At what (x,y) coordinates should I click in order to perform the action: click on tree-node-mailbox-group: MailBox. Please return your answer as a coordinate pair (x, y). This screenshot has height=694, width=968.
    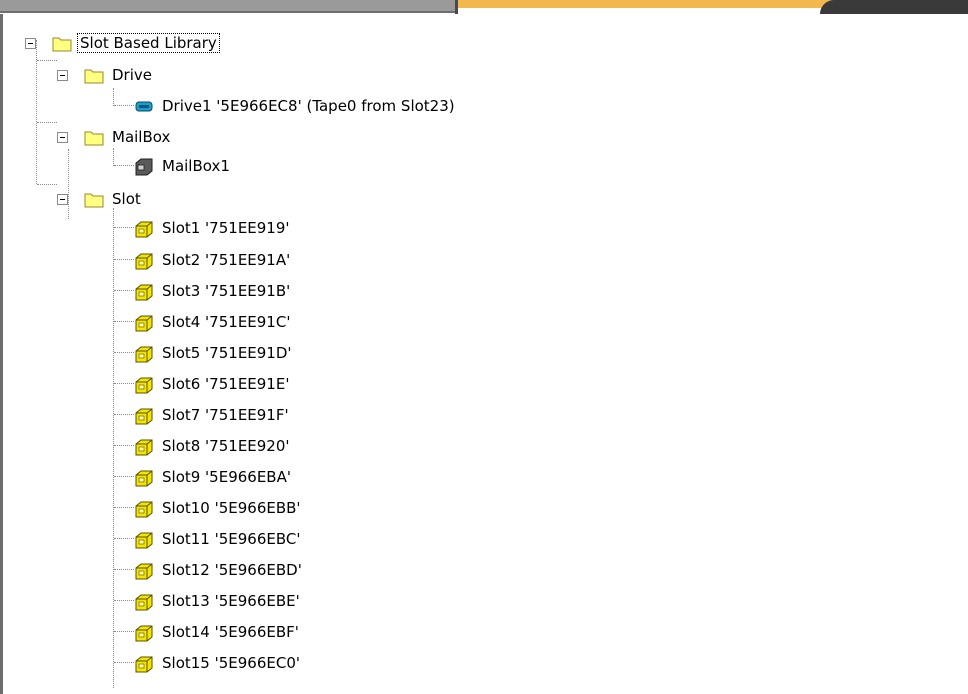
    Looking at the image, I should click on (128, 136).